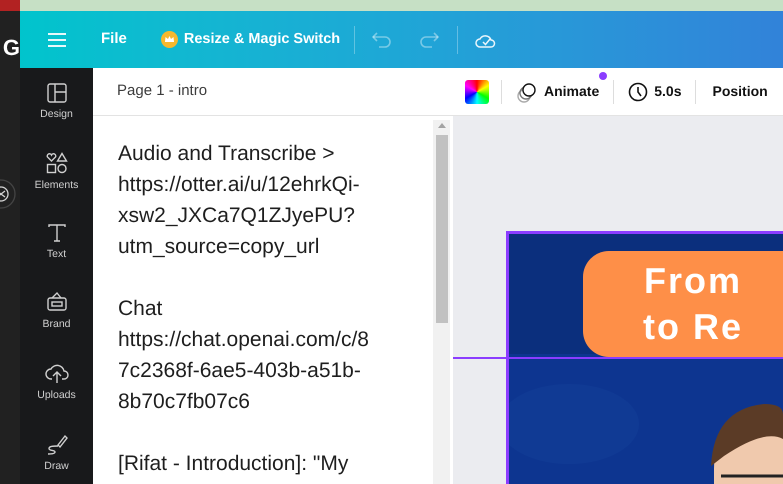 This screenshot has width=783, height=484. I want to click on duration-button: 5.0s, so click(655, 91).